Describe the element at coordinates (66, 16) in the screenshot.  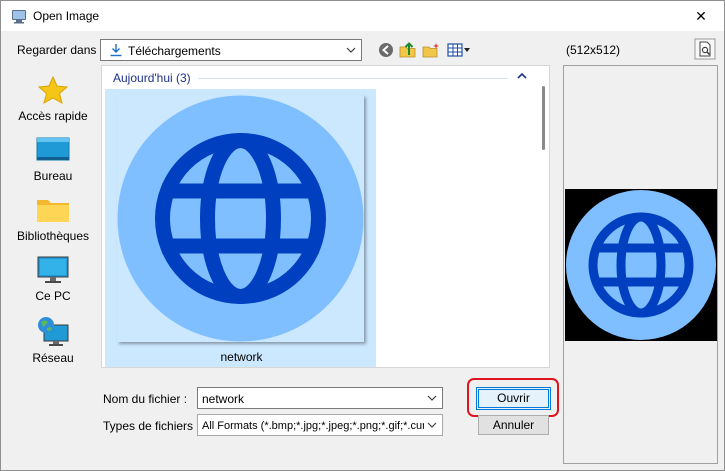
I see `window-title: Open Image` at that location.